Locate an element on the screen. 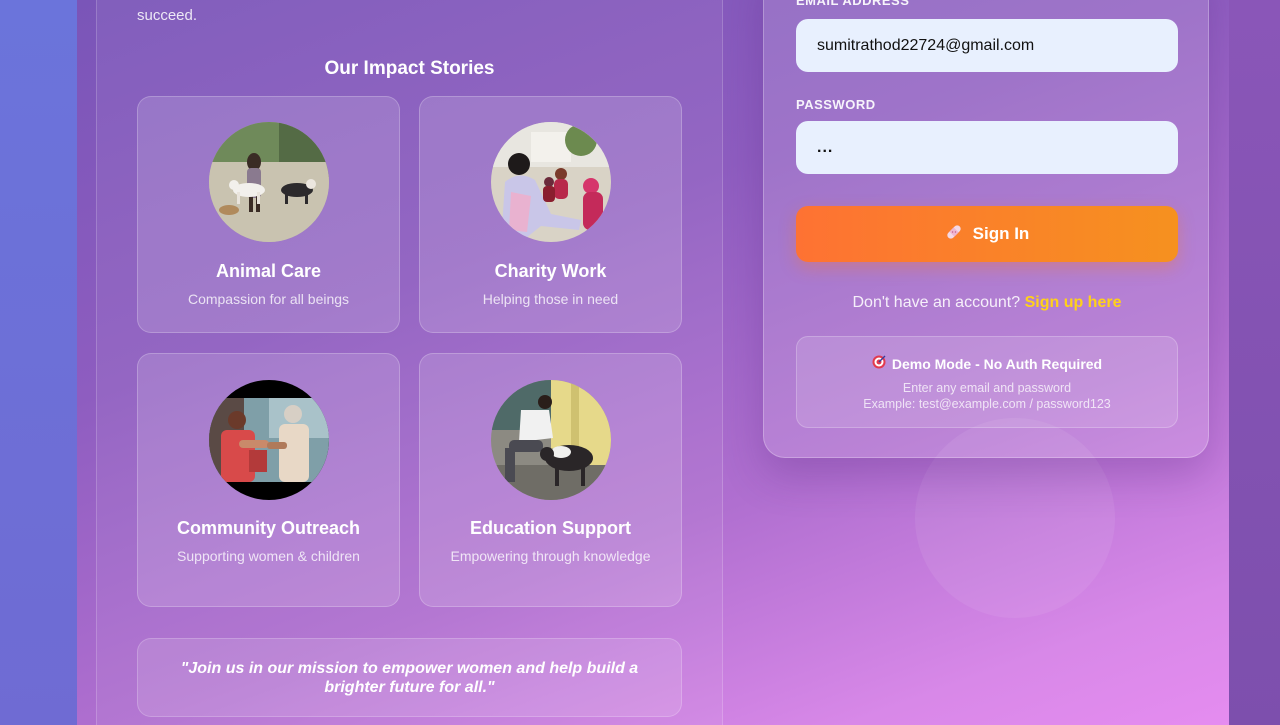 The image size is (1280, 725). story-card-desc: Empowering through knowledge is located at coordinates (550, 556).